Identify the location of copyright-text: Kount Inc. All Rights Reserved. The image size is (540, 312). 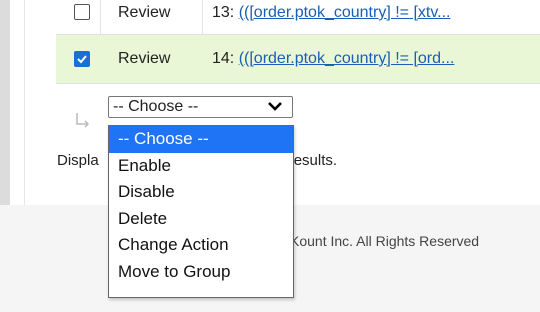
(385, 241).